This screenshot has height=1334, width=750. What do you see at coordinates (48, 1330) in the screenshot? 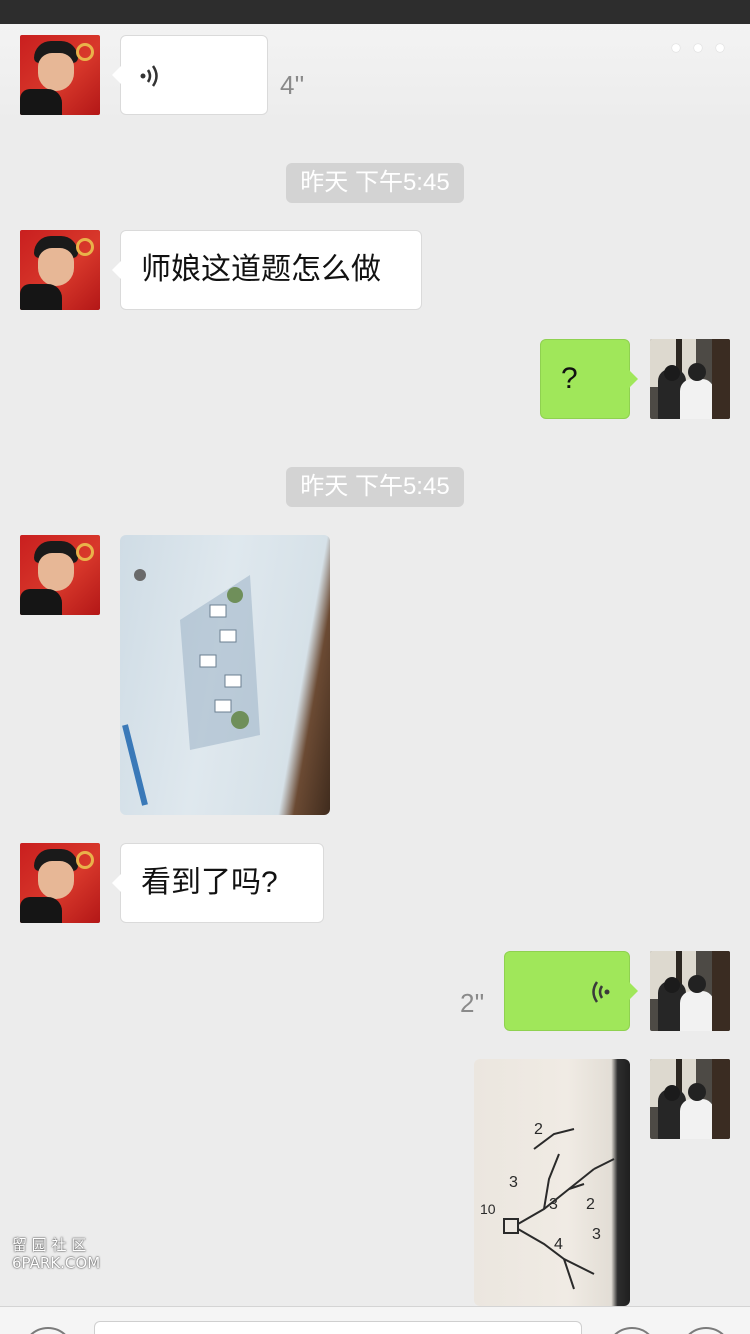
I see `voice-toggle-button` at bounding box center [48, 1330].